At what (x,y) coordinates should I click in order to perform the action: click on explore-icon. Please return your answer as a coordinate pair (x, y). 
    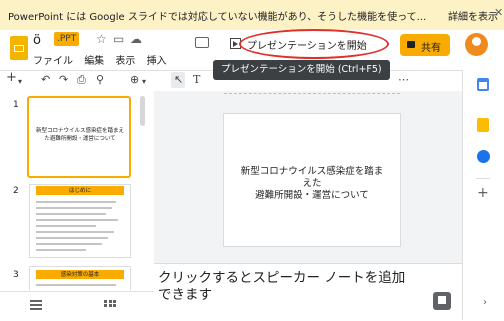
    Looking at the image, I should click on (442, 301).